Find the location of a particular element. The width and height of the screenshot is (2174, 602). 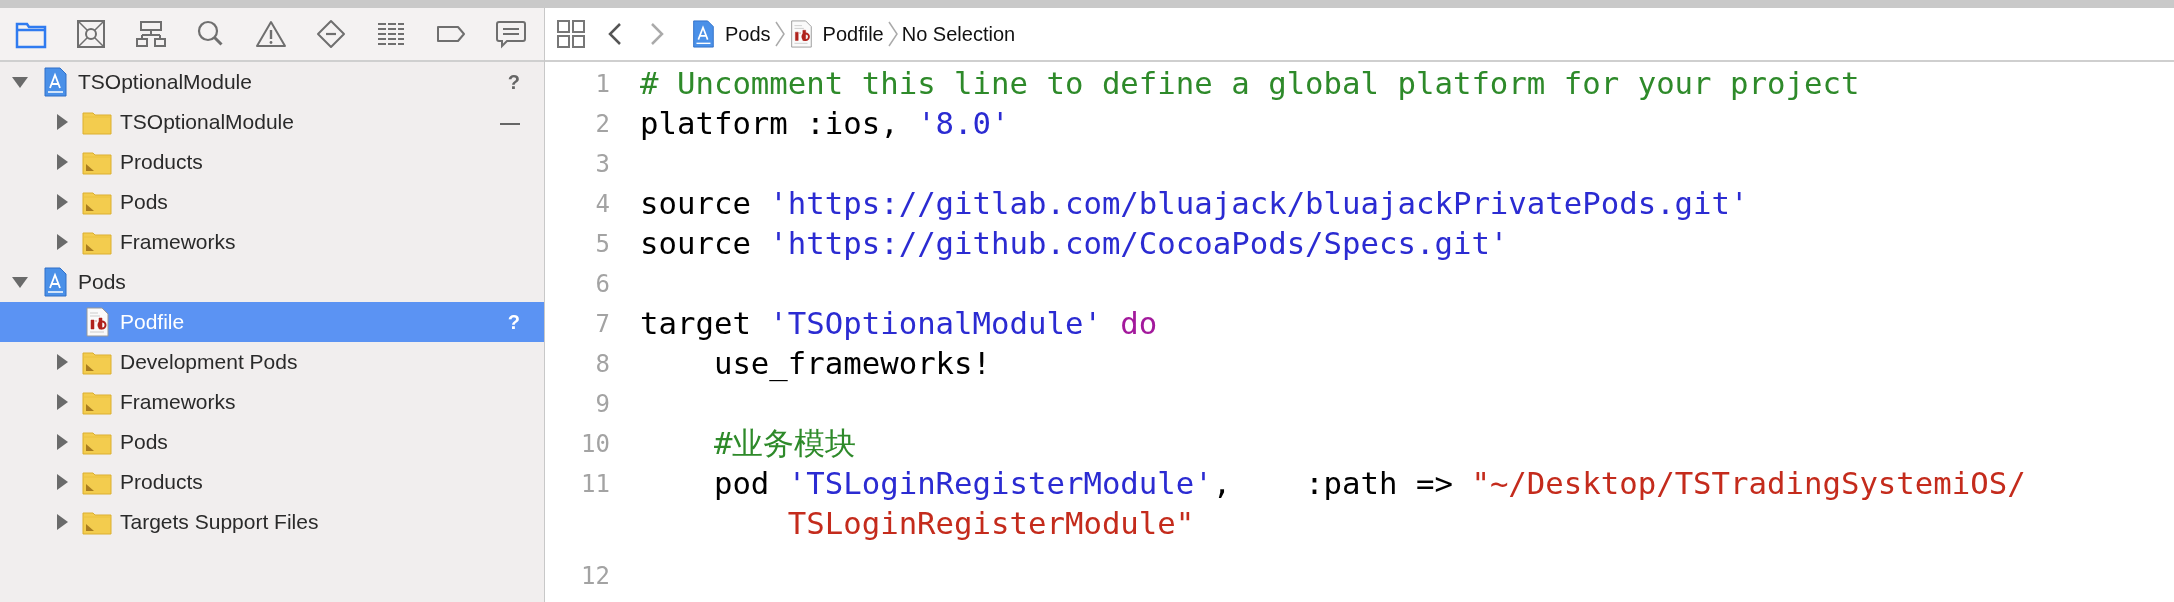

project-icon is located at coordinates (703, 34).